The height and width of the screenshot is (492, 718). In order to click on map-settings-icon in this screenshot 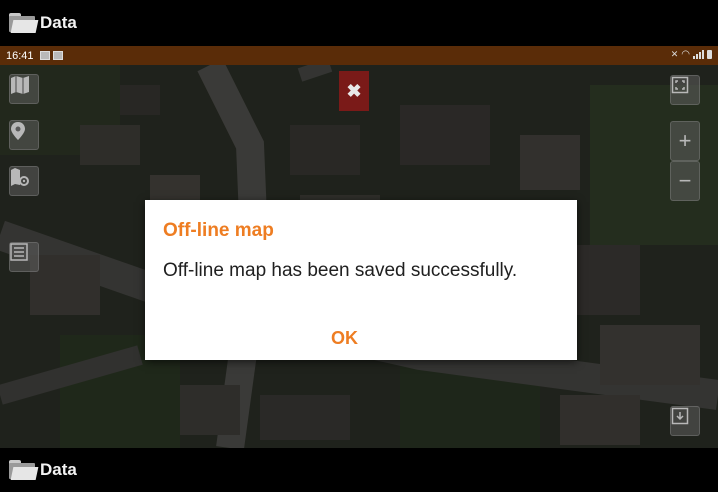, I will do `click(20, 177)`.